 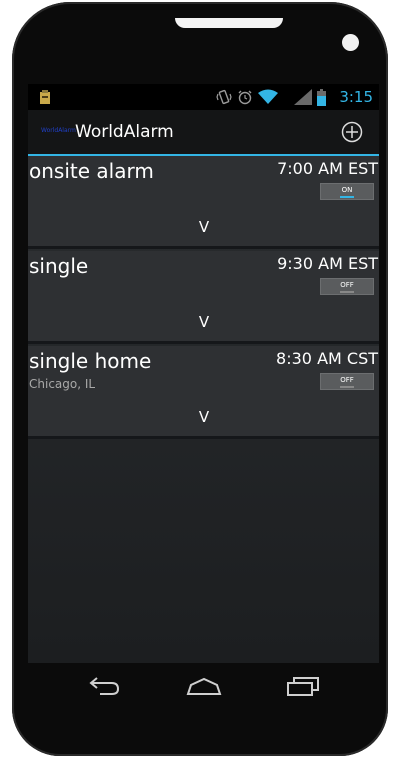 I want to click on recent-apps-icon, so click(x=303, y=686).